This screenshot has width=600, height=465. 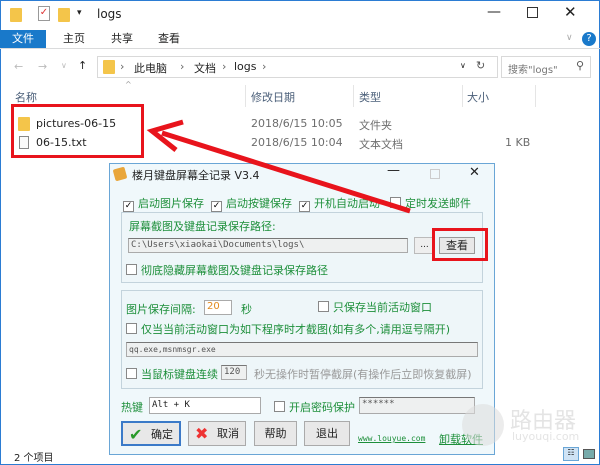 What do you see at coordinates (278, 166) in the screenshot?
I see `annotation-arrow` at bounding box center [278, 166].